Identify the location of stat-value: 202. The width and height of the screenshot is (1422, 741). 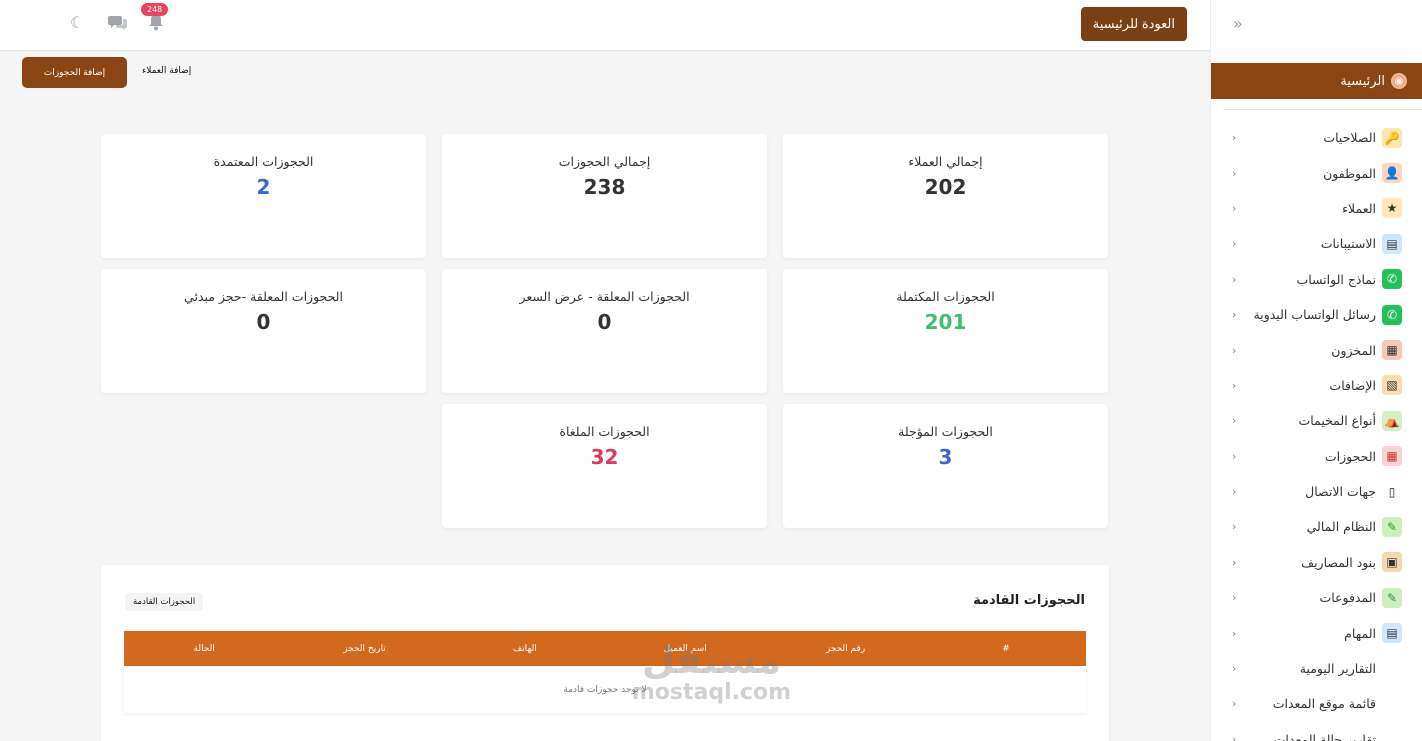
(945, 187).